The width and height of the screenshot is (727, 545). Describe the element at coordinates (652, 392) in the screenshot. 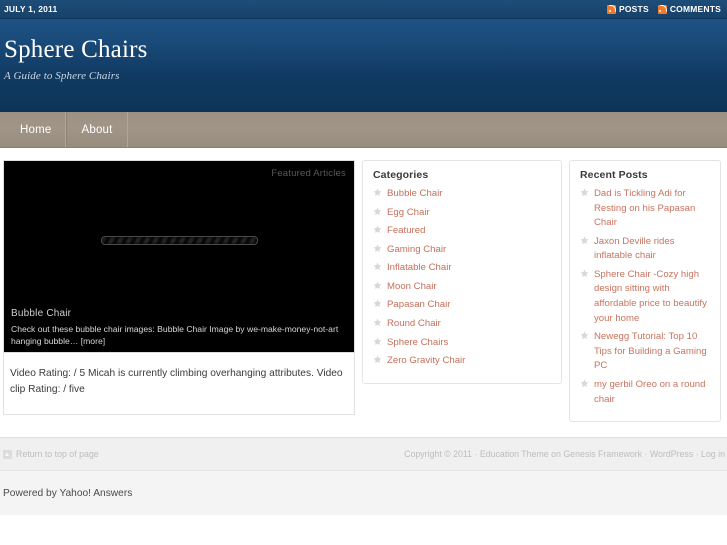

I see `recent-post-link: my gerbil Oreo on a round chair` at that location.